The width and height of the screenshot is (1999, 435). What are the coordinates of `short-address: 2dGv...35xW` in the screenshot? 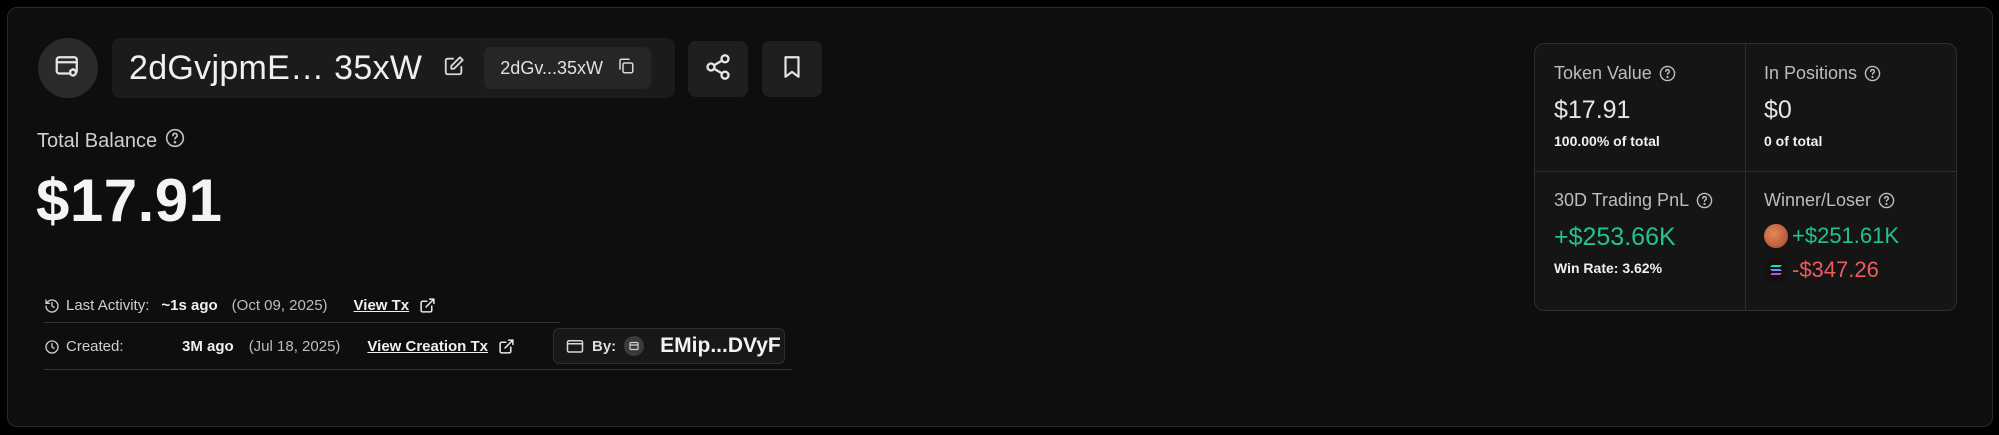 It's located at (551, 67).